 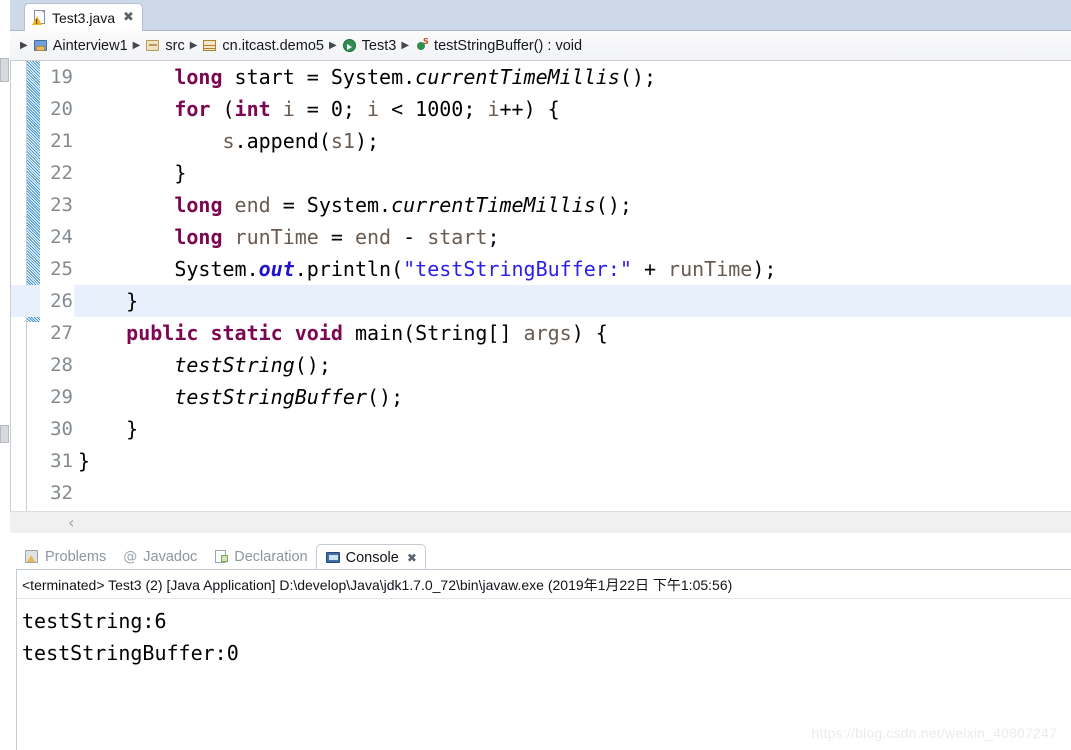 I want to click on breadcrumb-item-src: src, so click(x=165, y=46).